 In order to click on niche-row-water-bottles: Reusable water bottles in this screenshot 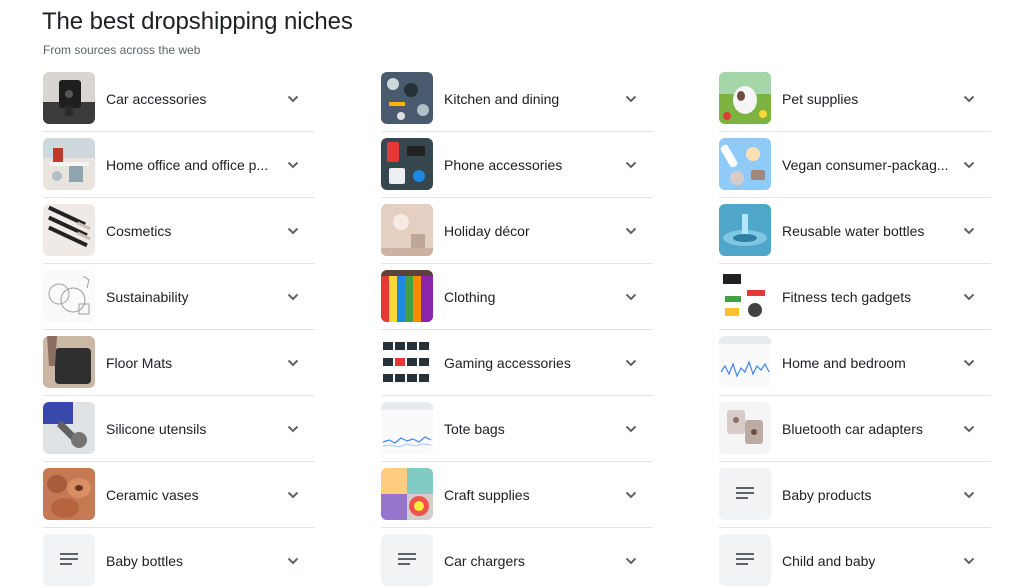, I will do `click(855, 231)`.